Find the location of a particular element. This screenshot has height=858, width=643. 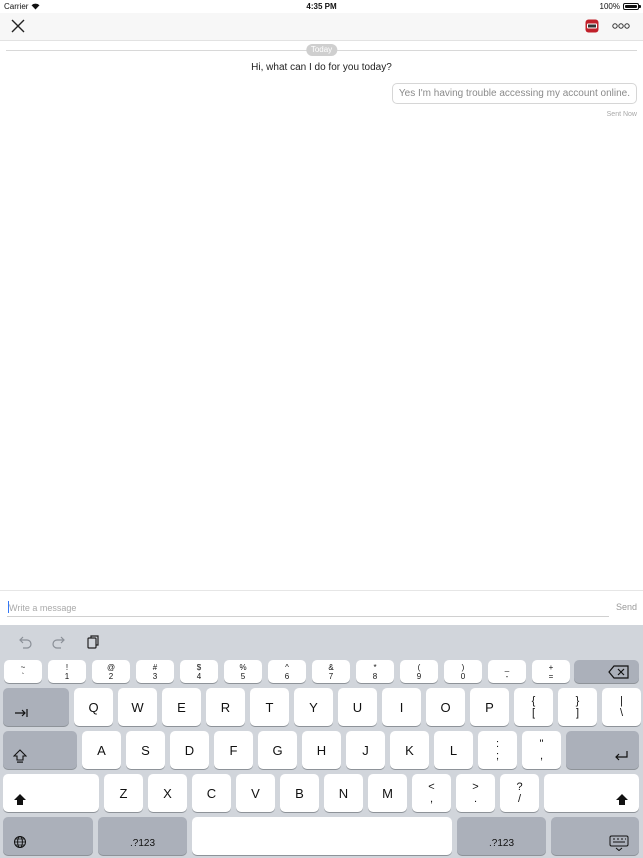

key--: _ - is located at coordinates (507, 671).